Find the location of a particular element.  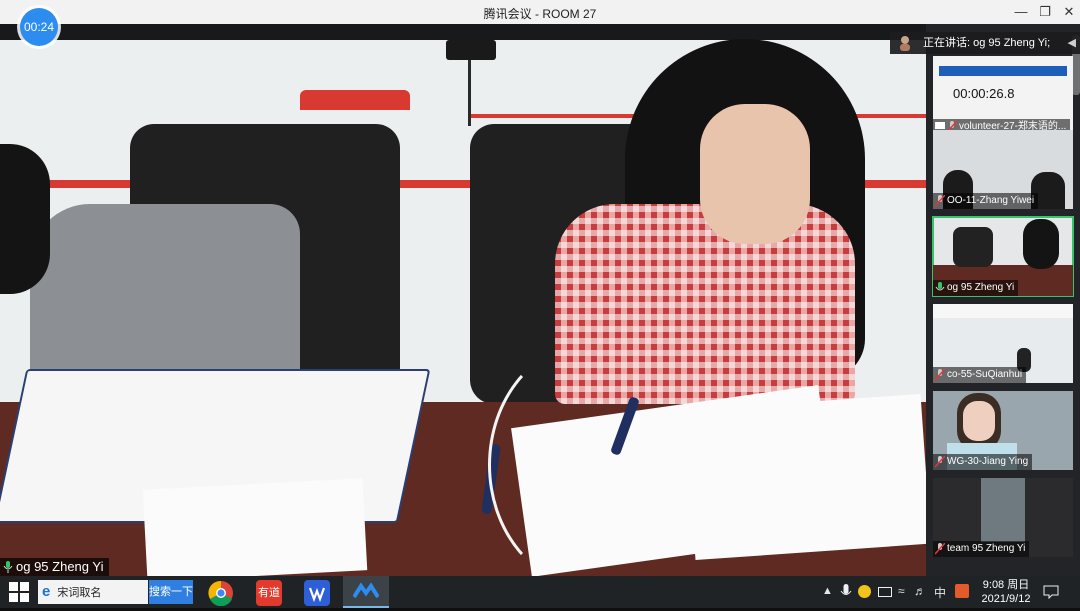

notes-card is located at coordinates (255, 527).